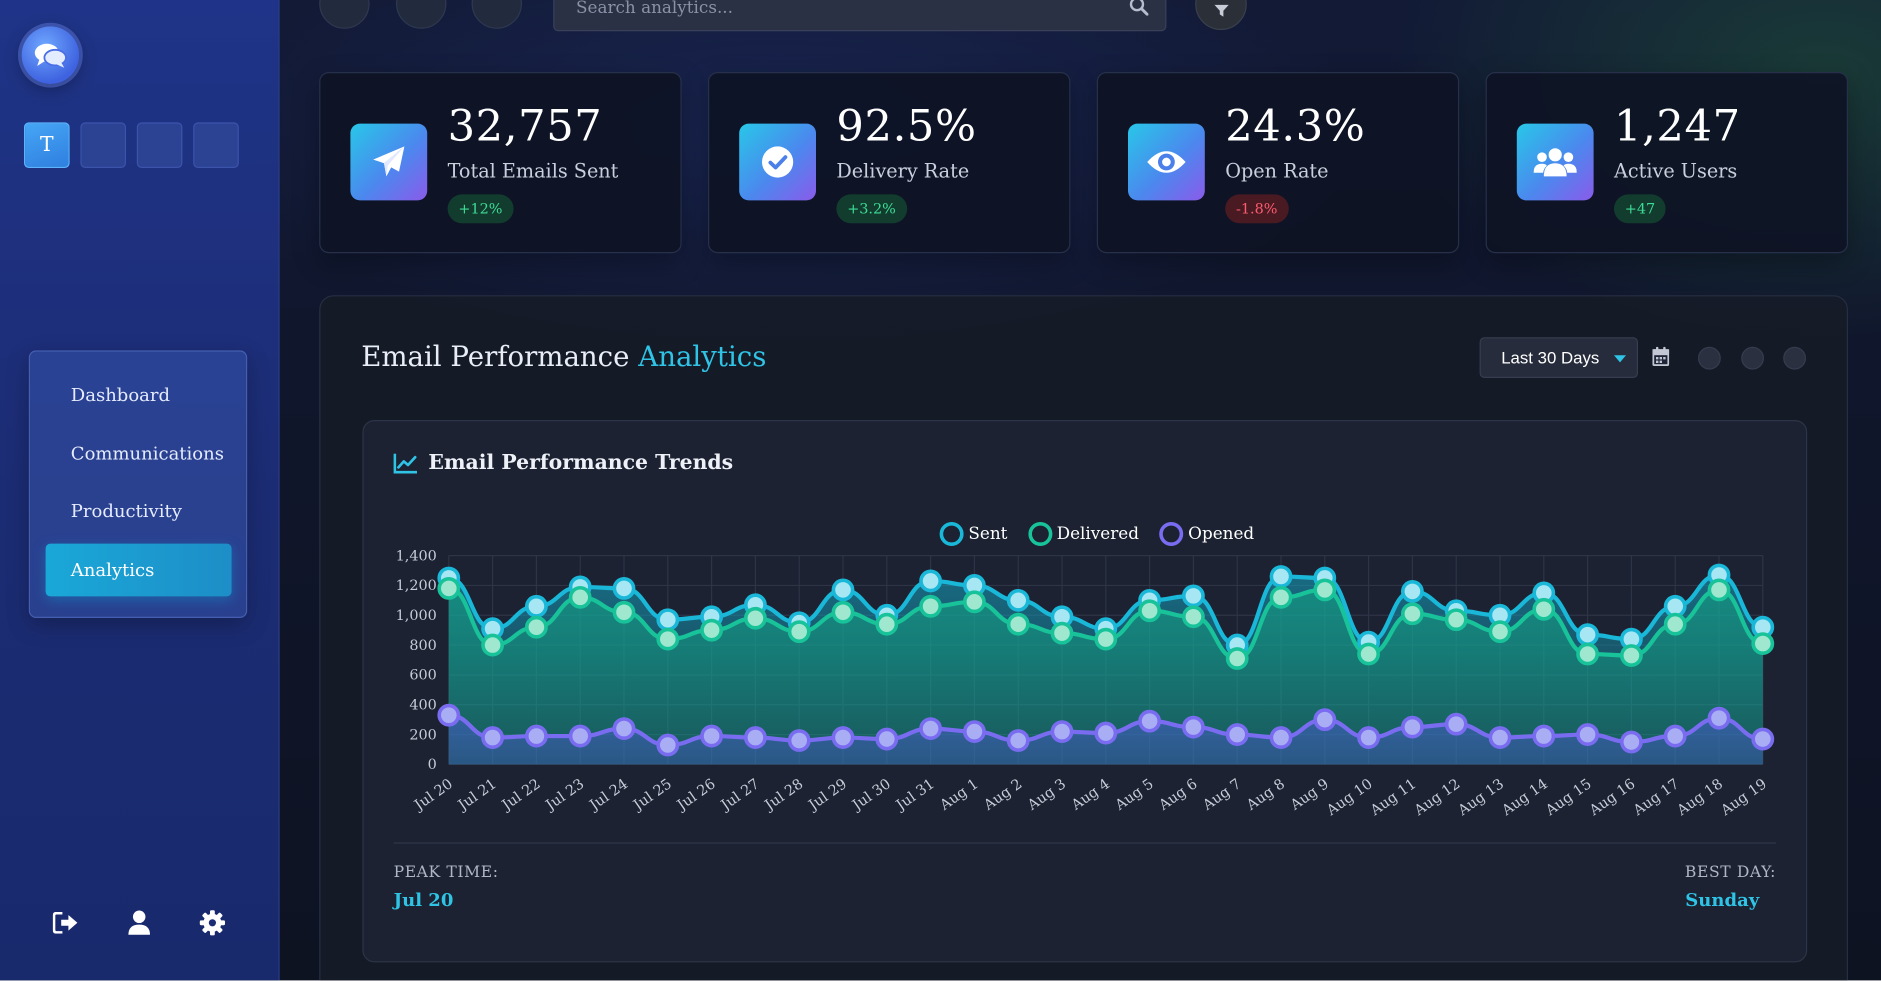 The image size is (1881, 981). What do you see at coordinates (906, 127) in the screenshot?
I see `stat-value: 92.5%` at bounding box center [906, 127].